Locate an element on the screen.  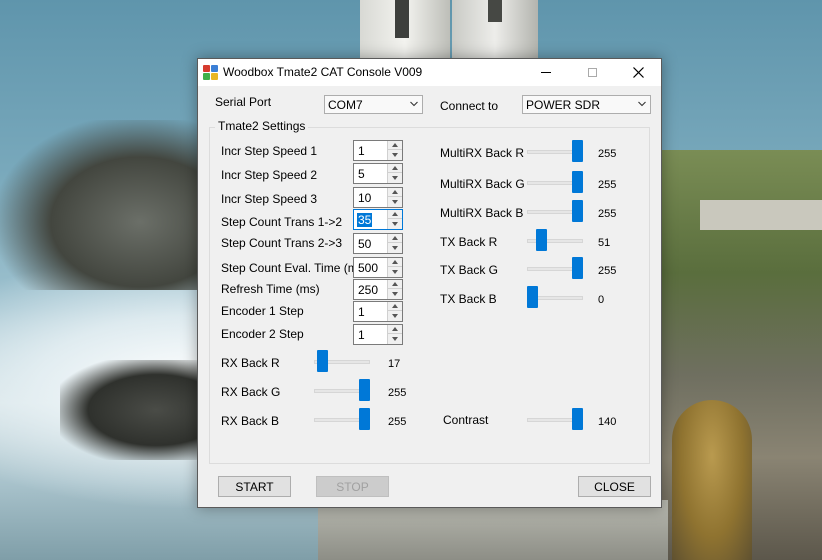
wallpaper-wall is located at coordinates (761, 215).